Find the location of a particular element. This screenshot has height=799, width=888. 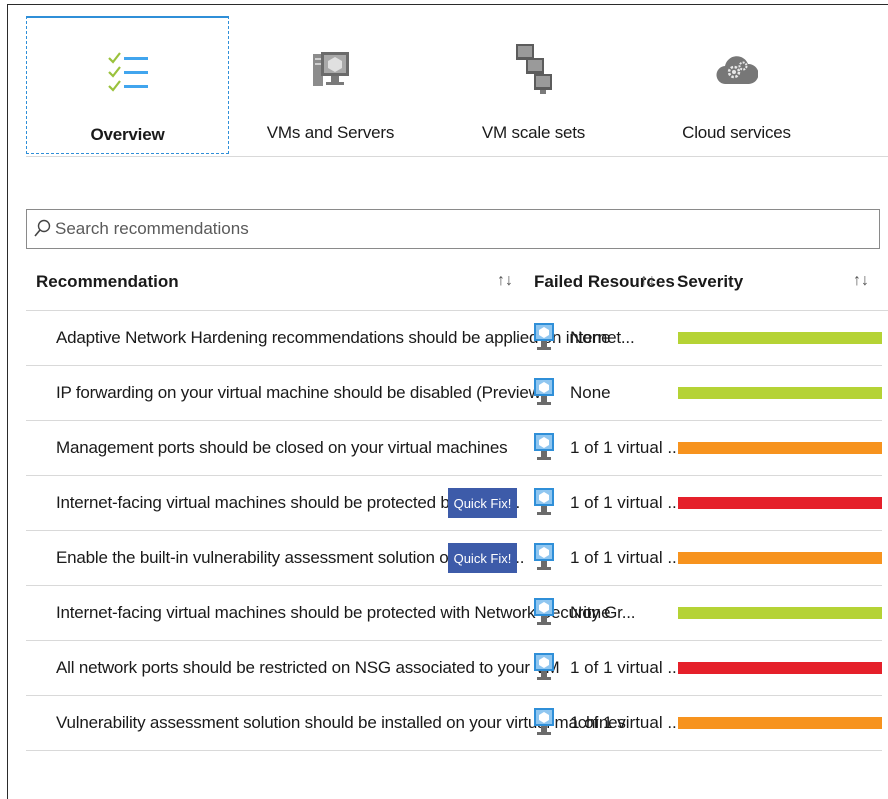

search-icon is located at coordinates (42, 229).